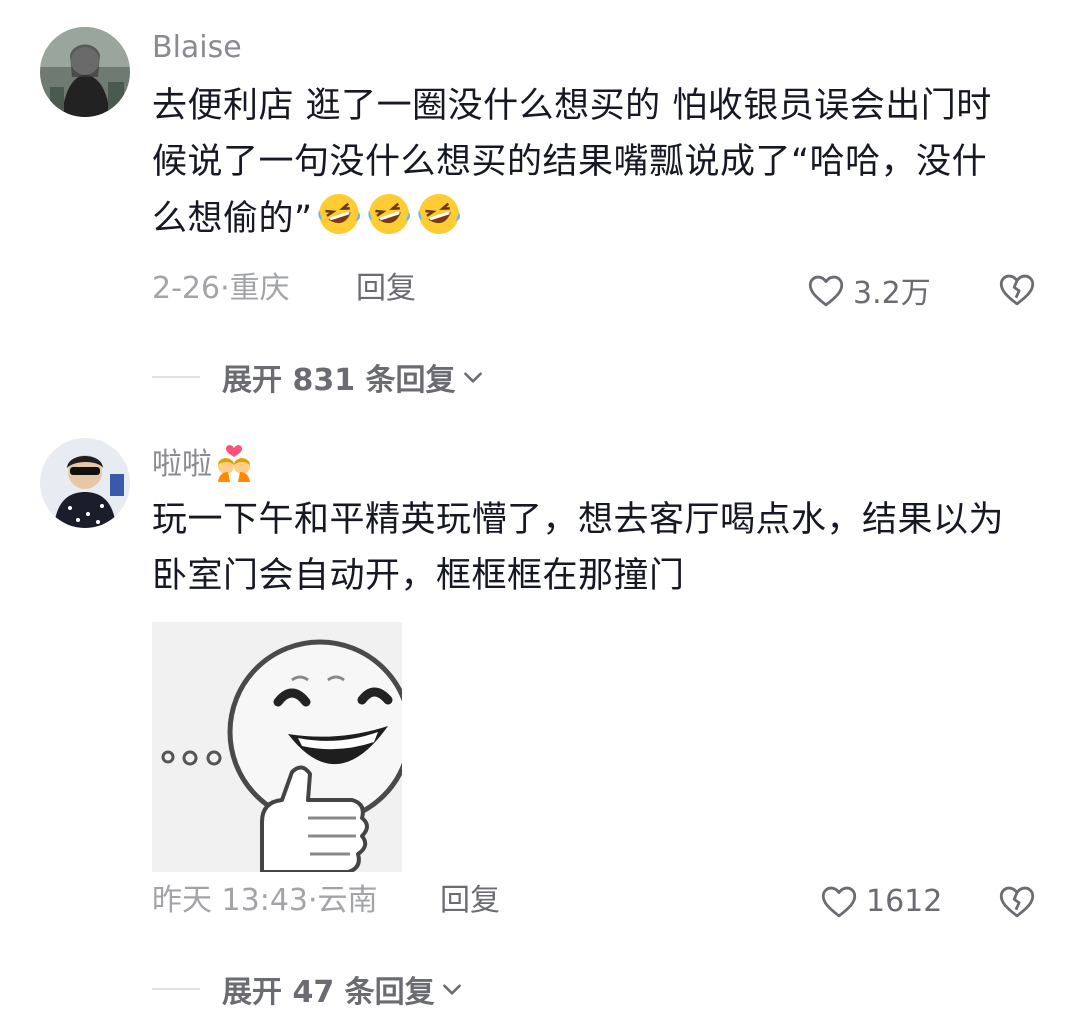 The width and height of the screenshot is (1080, 1029). I want to click on expand-replies-label: 展开 47 条回复, so click(328, 992).